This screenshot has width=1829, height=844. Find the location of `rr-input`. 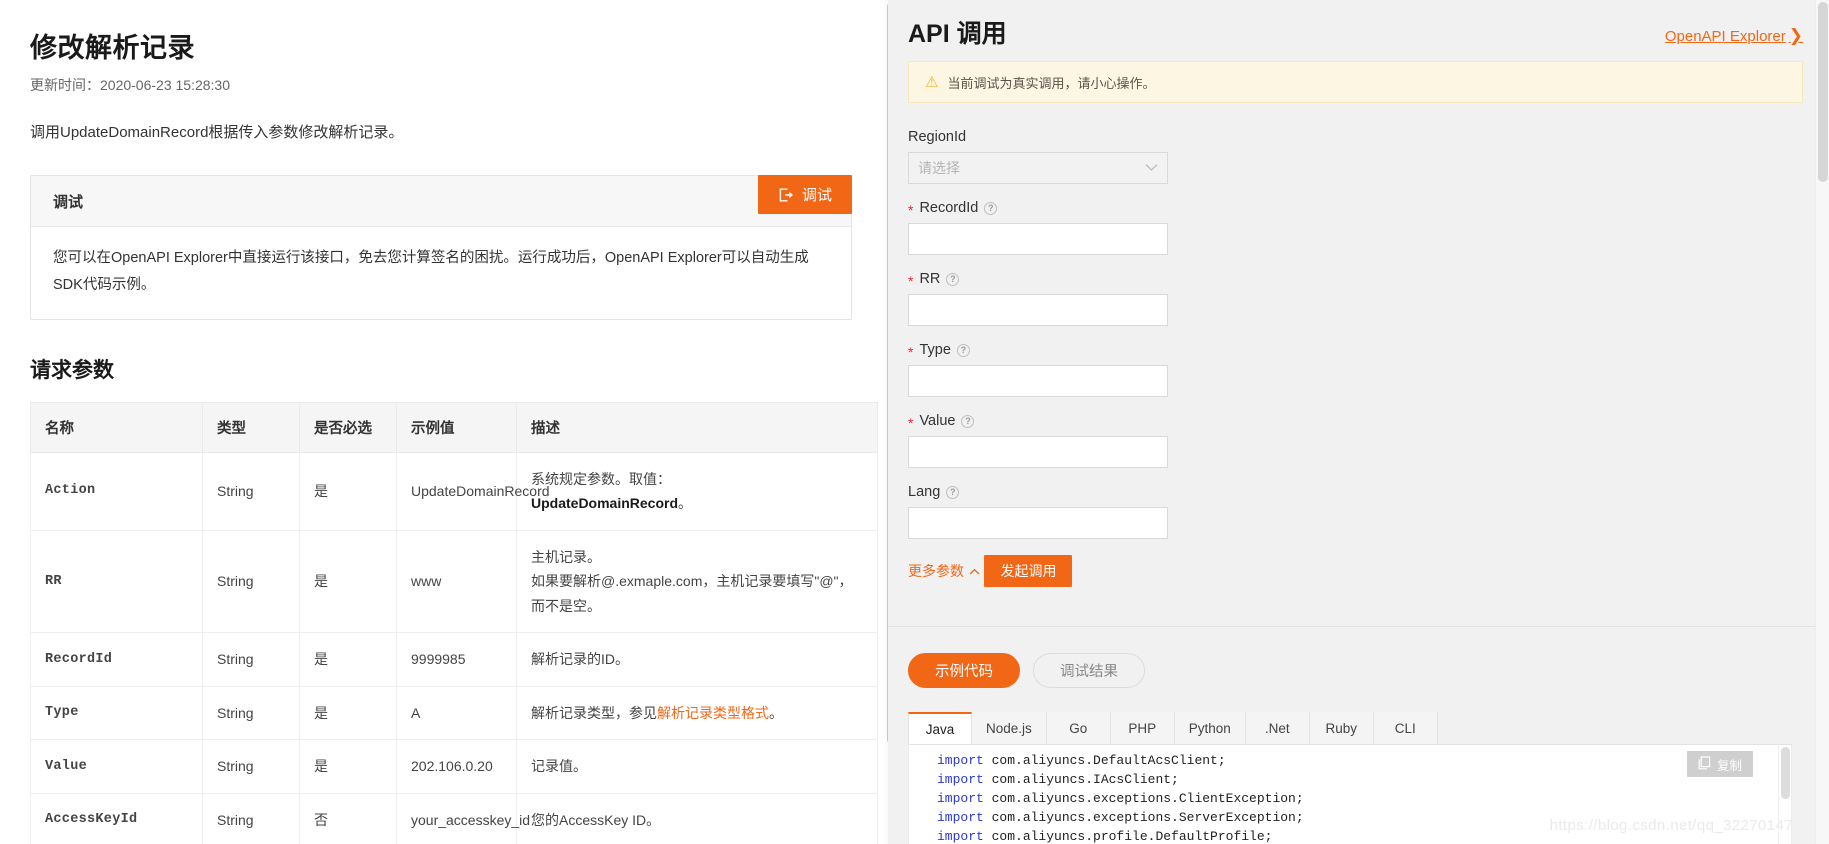

rr-input is located at coordinates (1038, 310).